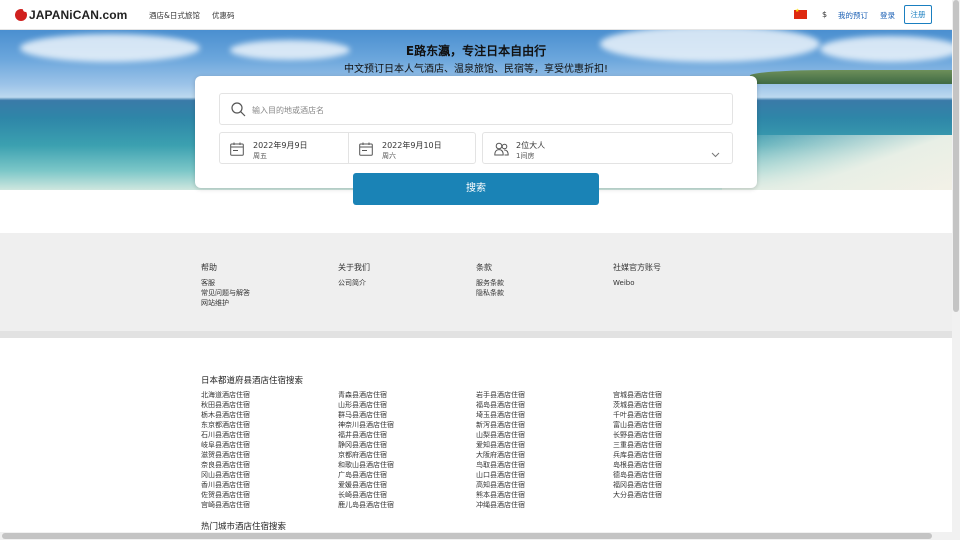 The width and height of the screenshot is (960, 540). I want to click on my-booking-link: 我的预订, so click(853, 15).